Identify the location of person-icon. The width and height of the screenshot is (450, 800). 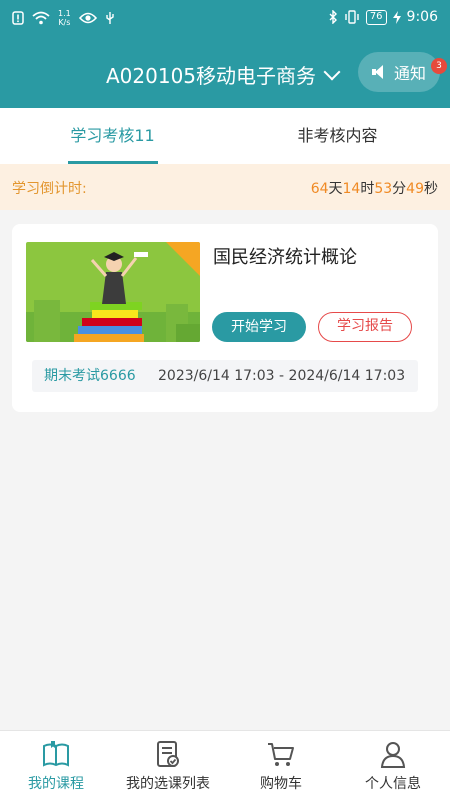
(393, 755).